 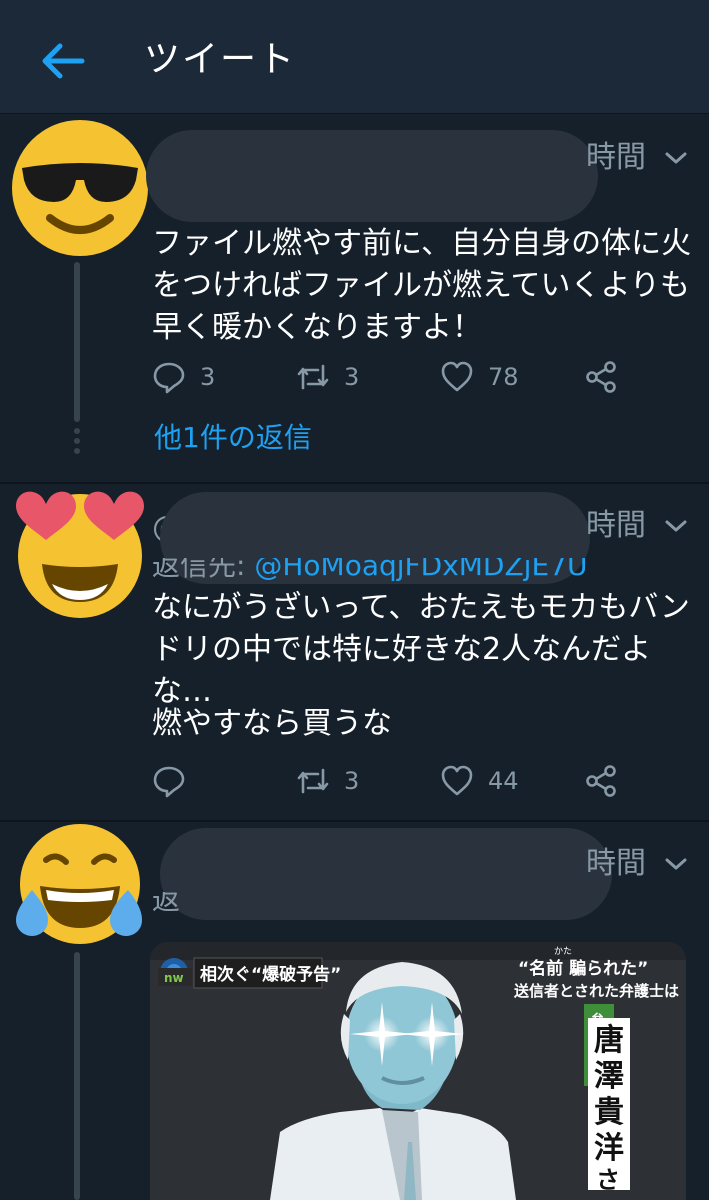 What do you see at coordinates (233, 438) in the screenshot?
I see `more-replies-link: 他1件の返信` at bounding box center [233, 438].